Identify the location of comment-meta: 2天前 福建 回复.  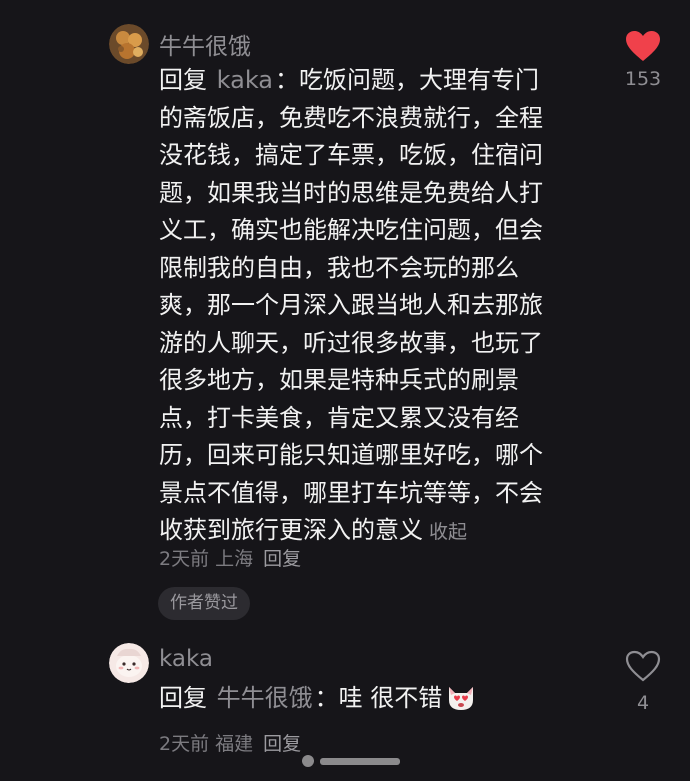
(233, 742).